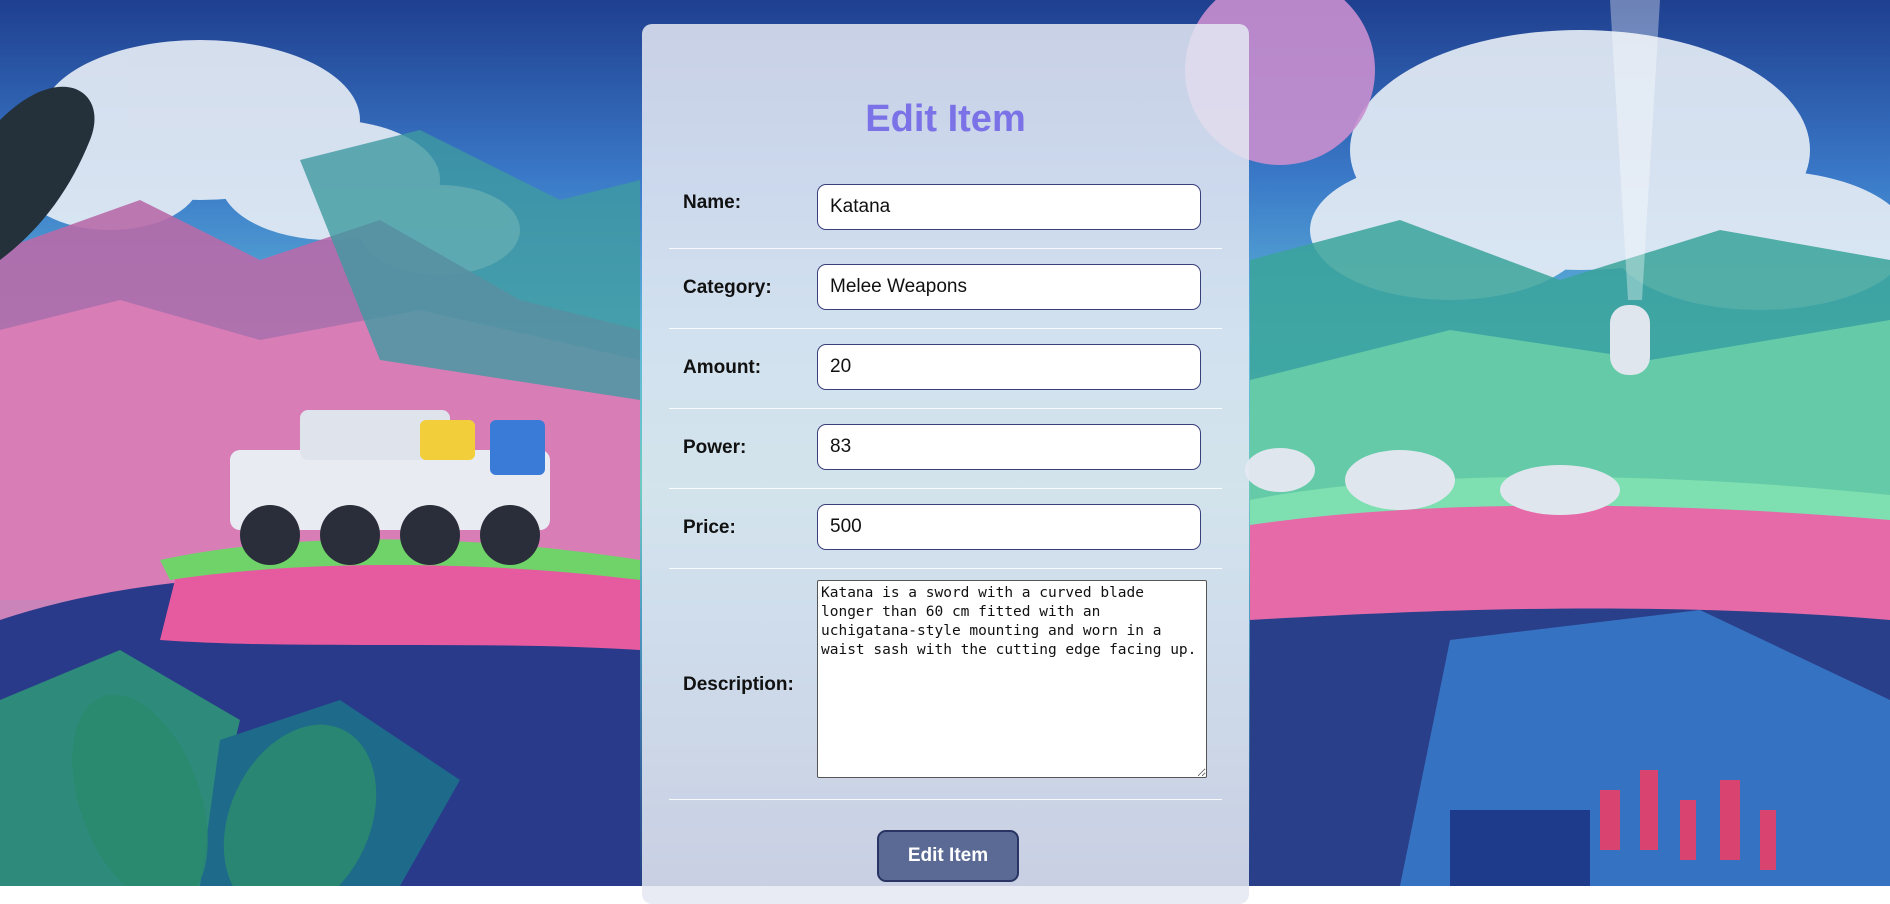 This screenshot has height=904, width=1890. What do you see at coordinates (709, 527) in the screenshot?
I see `price-label: Price:` at bounding box center [709, 527].